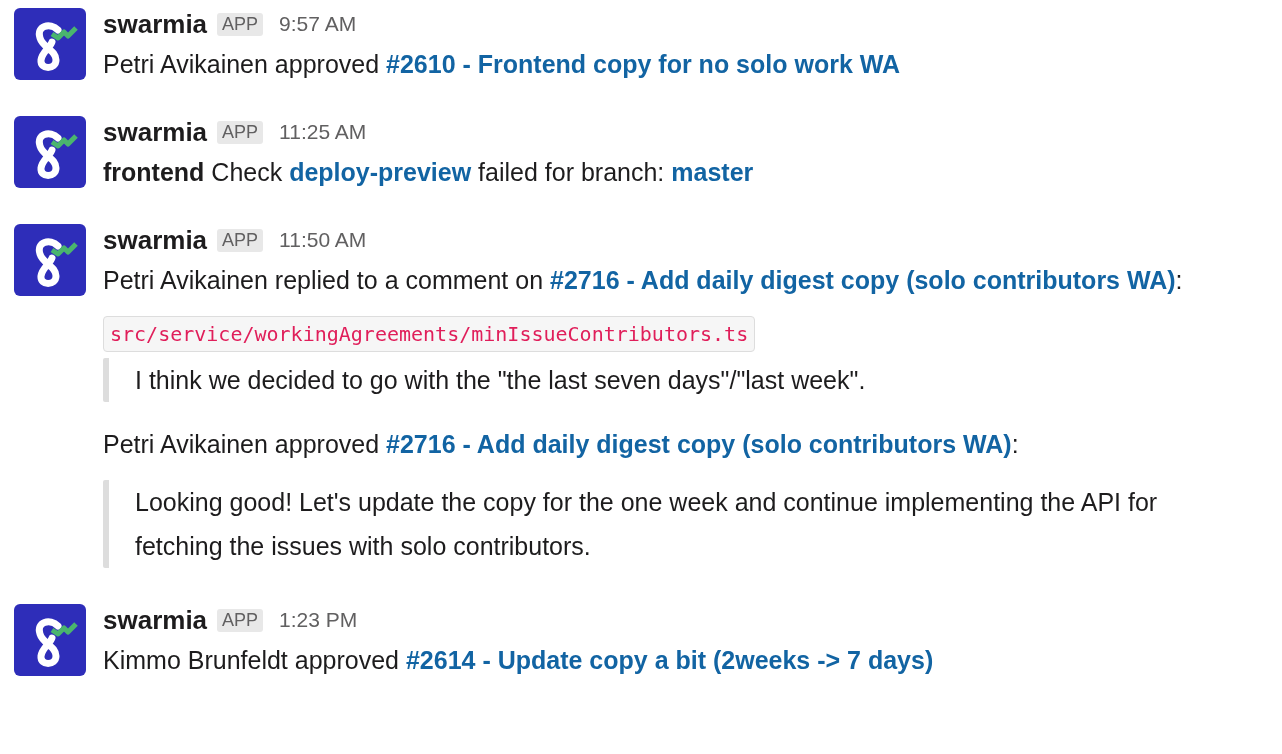 The image size is (1282, 754). Describe the element at coordinates (643, 64) in the screenshot. I see `link: #2610 - Frontend copy for no solo work WA` at that location.